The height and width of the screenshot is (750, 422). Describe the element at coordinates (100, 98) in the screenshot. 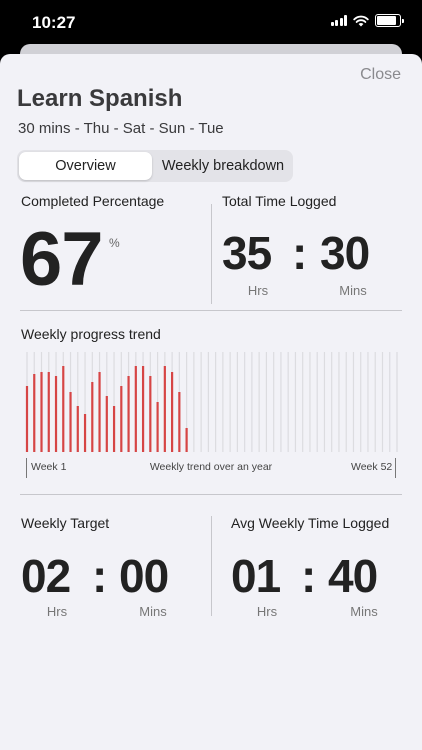

I see `page-title: Learn Spanish` at that location.